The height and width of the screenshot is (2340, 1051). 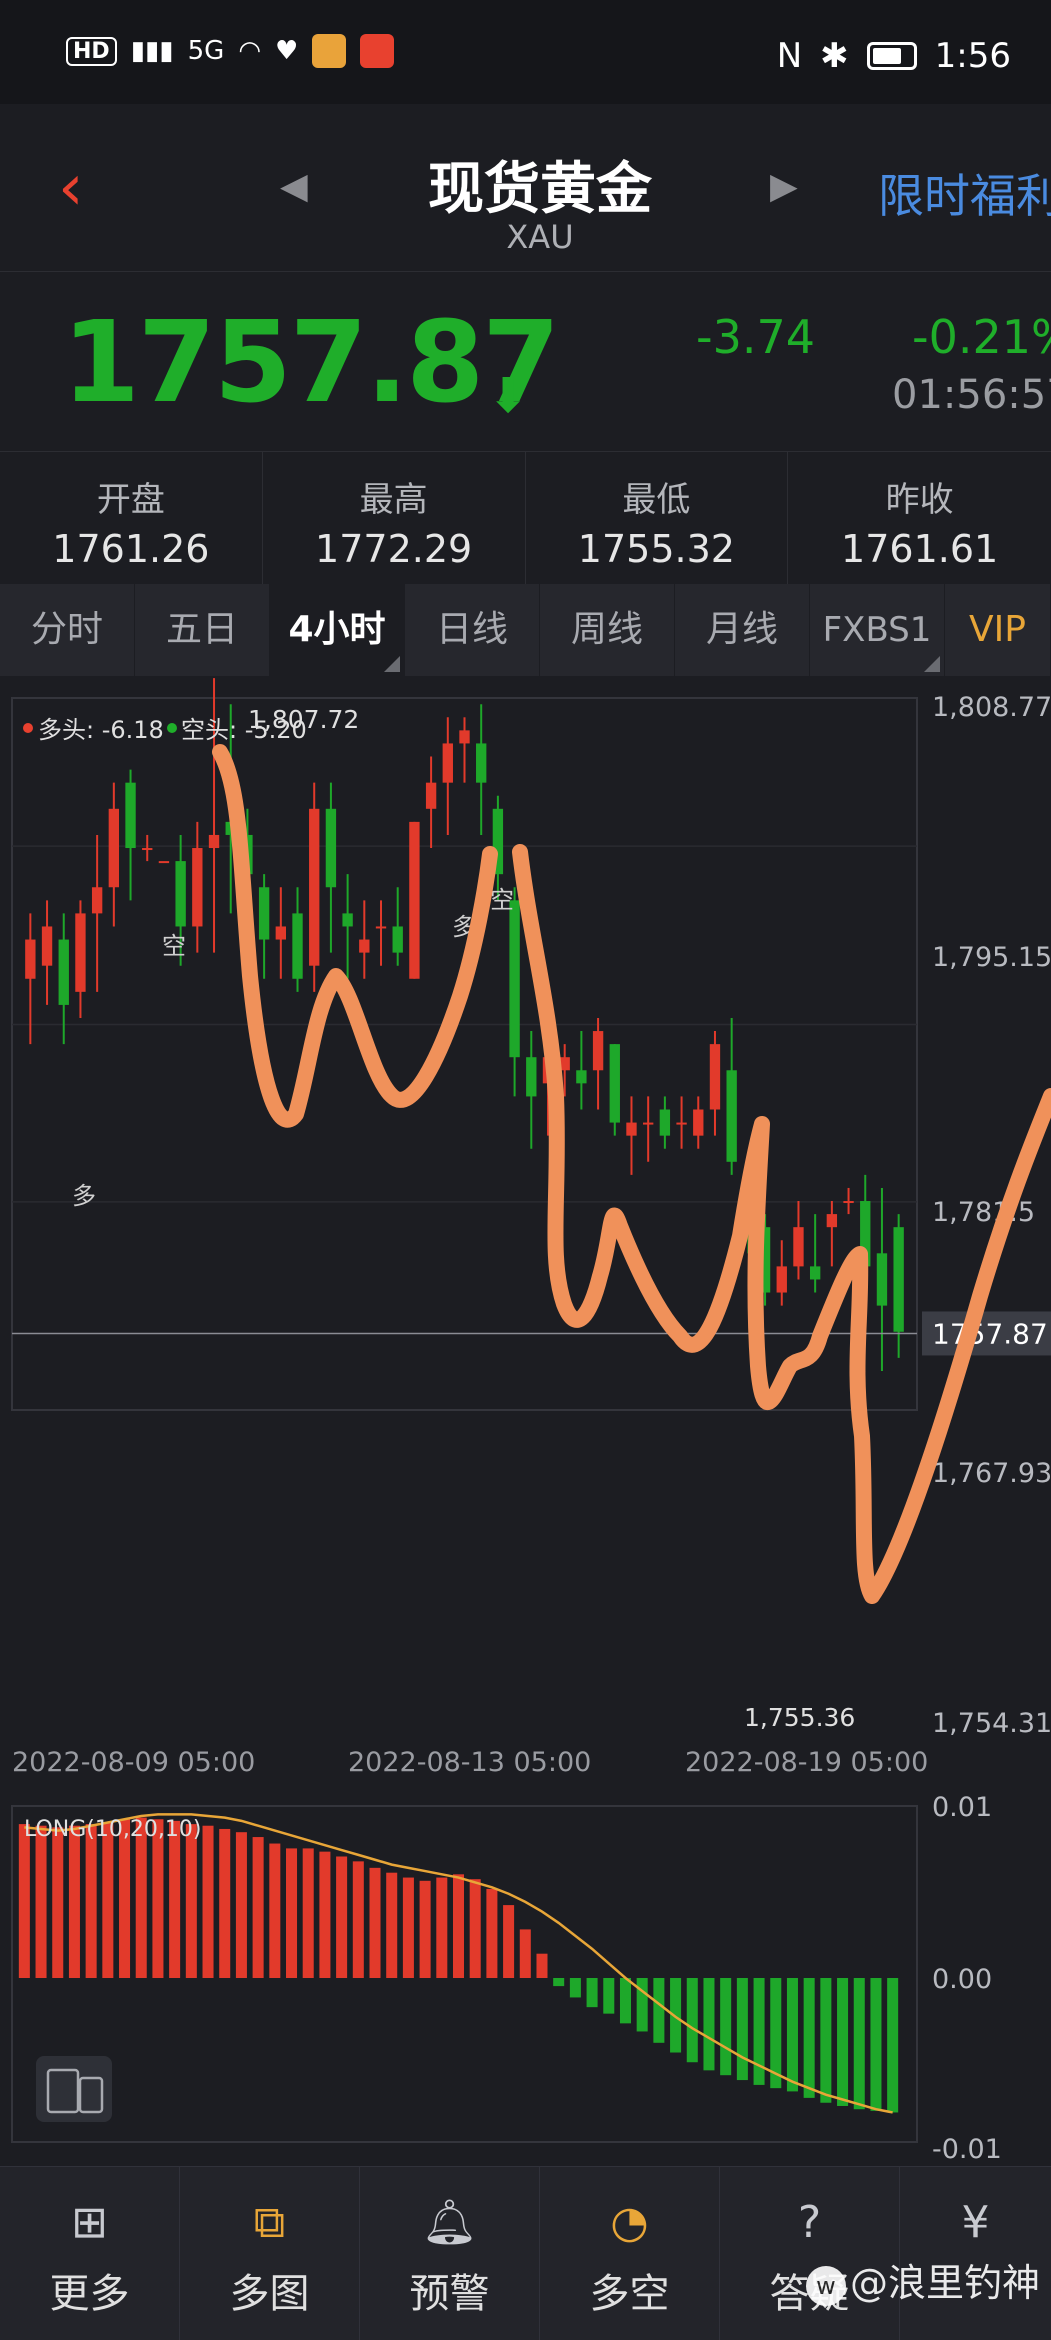 What do you see at coordinates (630, 2253) in the screenshot?
I see `nav-long-short: ◔ 多空` at bounding box center [630, 2253].